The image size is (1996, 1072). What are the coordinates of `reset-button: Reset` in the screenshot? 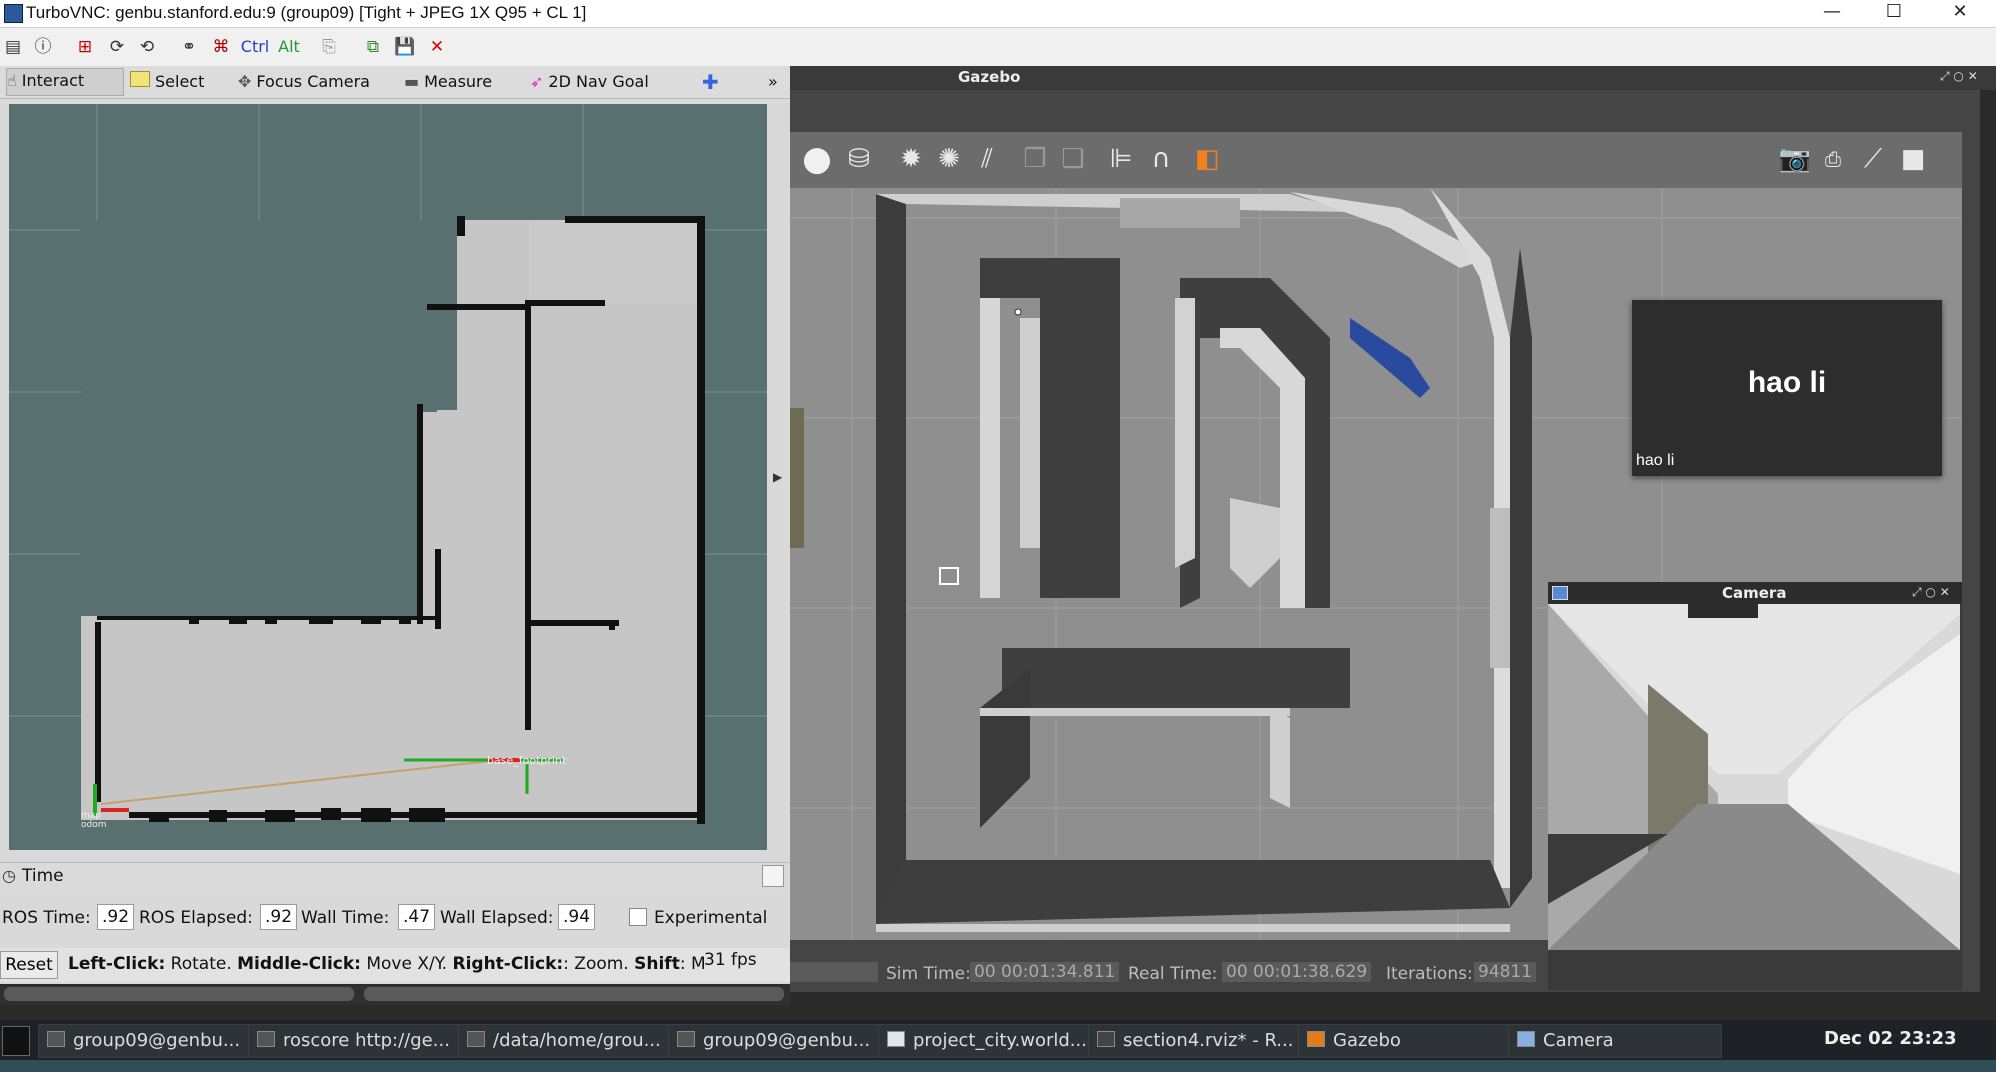 It's located at (29, 965).